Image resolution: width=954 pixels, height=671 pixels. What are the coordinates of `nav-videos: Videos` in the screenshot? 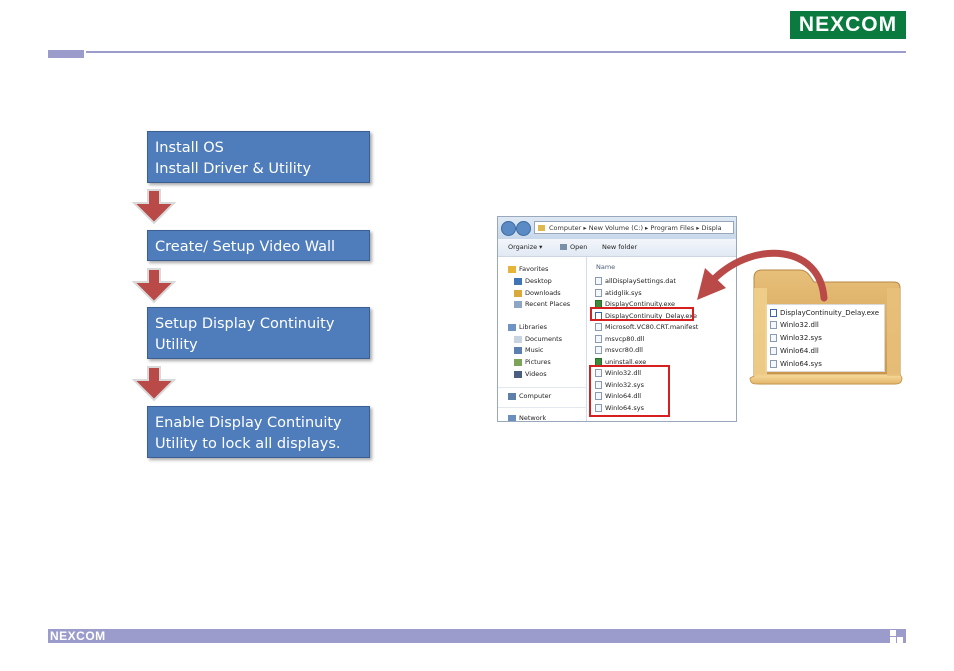 It's located at (530, 374).